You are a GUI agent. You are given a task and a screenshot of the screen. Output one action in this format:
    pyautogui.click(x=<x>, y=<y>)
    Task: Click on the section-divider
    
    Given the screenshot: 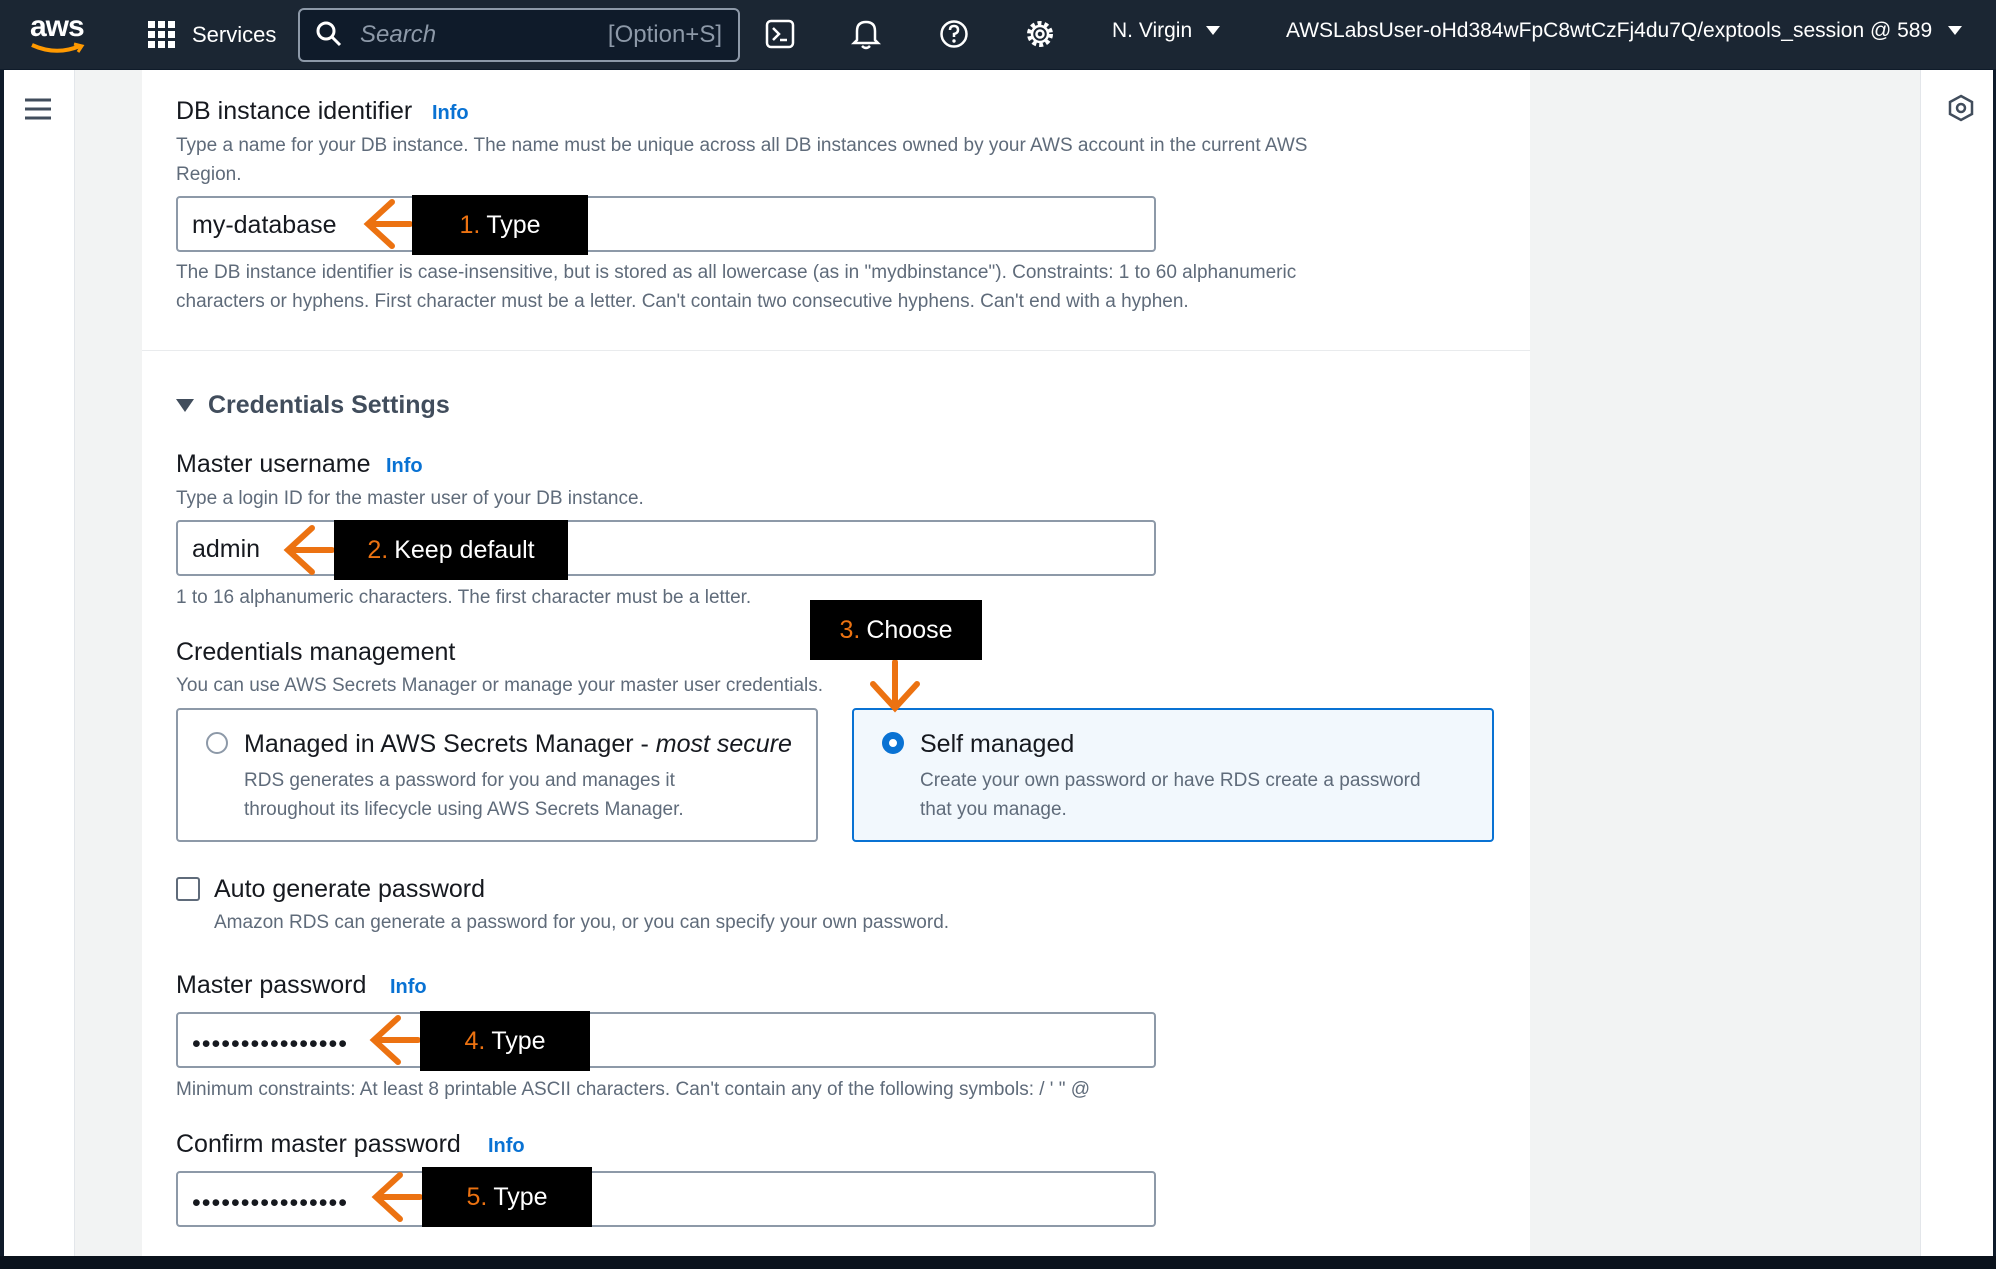 What is the action you would take?
    pyautogui.click(x=836, y=350)
    